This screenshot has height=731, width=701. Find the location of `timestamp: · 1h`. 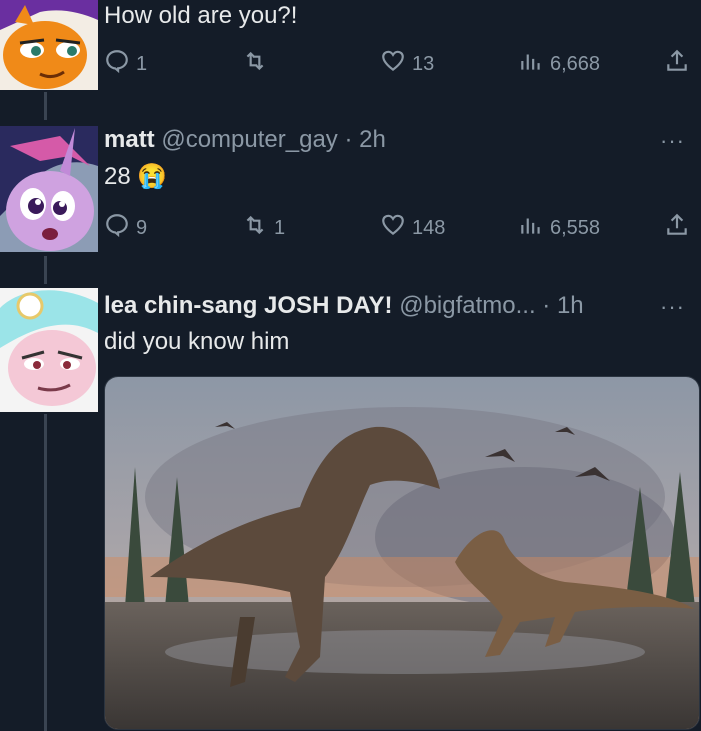

timestamp: · 1h is located at coordinates (562, 305).